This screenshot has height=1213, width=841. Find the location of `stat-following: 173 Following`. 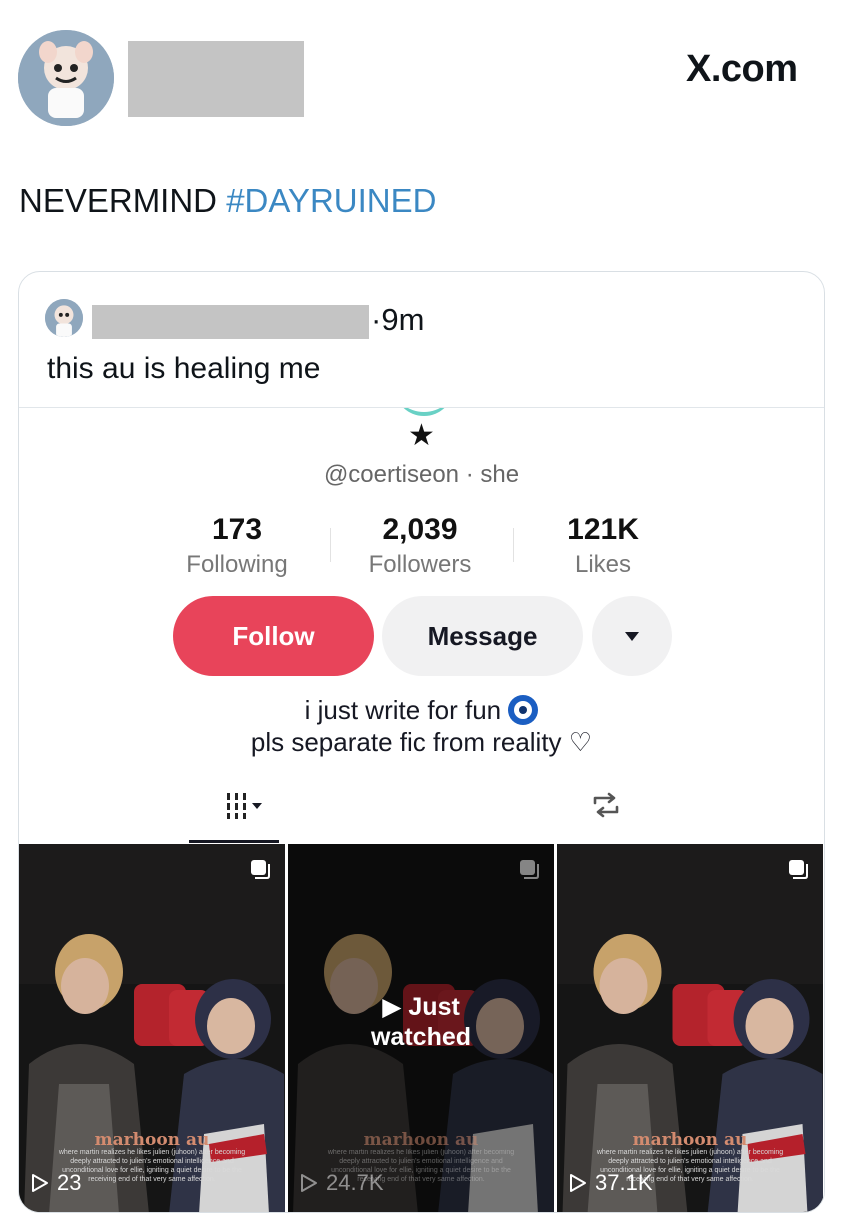

stat-following: 173 Following is located at coordinates (237, 546).